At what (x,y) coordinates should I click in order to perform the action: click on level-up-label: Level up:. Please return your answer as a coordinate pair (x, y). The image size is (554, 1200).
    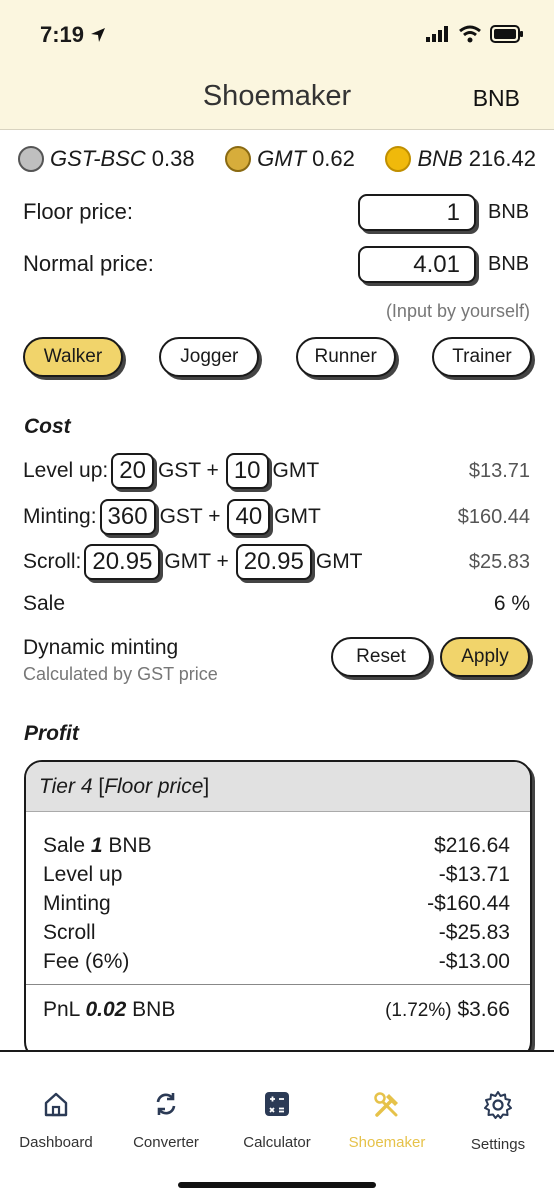
    Looking at the image, I should click on (66, 470).